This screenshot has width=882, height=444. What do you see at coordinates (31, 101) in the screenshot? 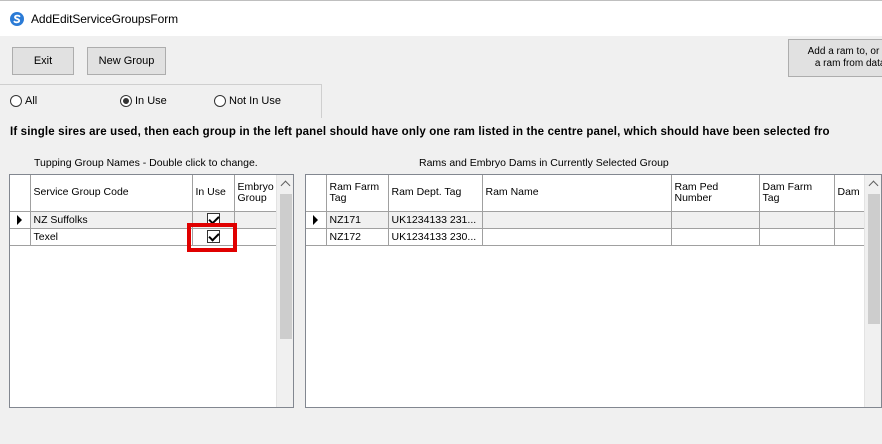
I see `radio-all-label: All` at bounding box center [31, 101].